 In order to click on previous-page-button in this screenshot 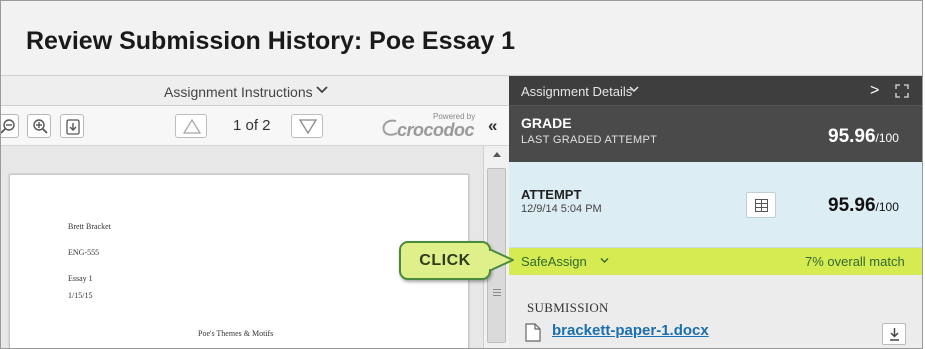, I will do `click(191, 126)`.